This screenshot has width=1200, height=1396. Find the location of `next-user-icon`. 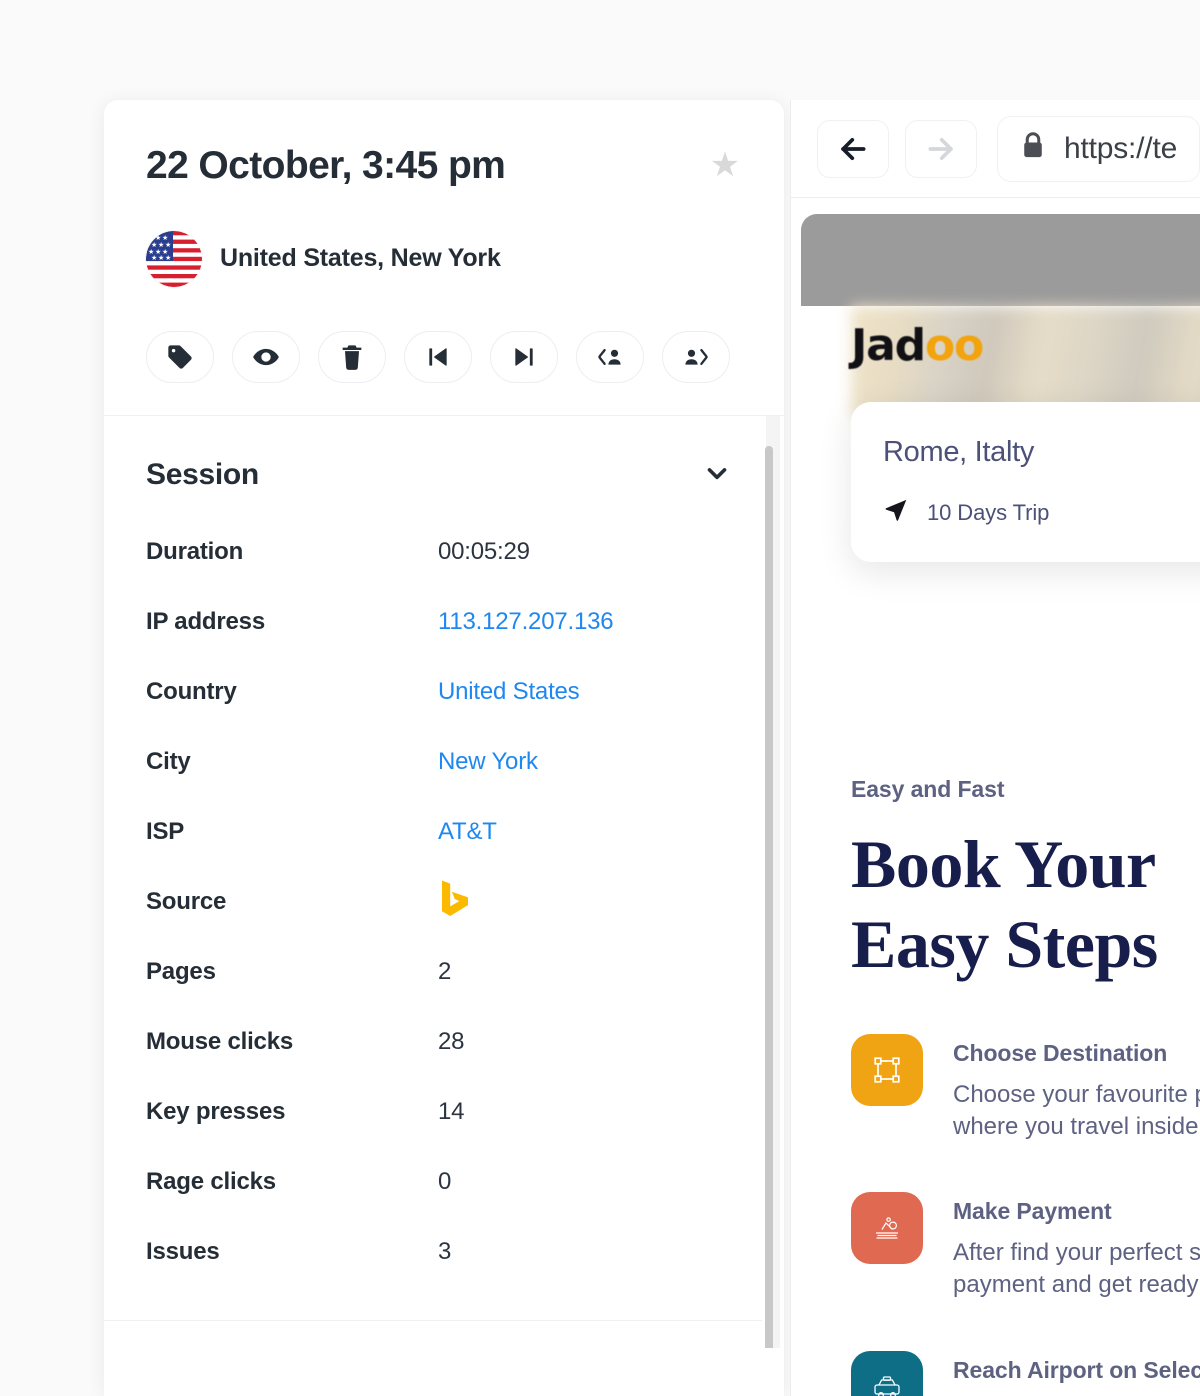

next-user-icon is located at coordinates (696, 356).